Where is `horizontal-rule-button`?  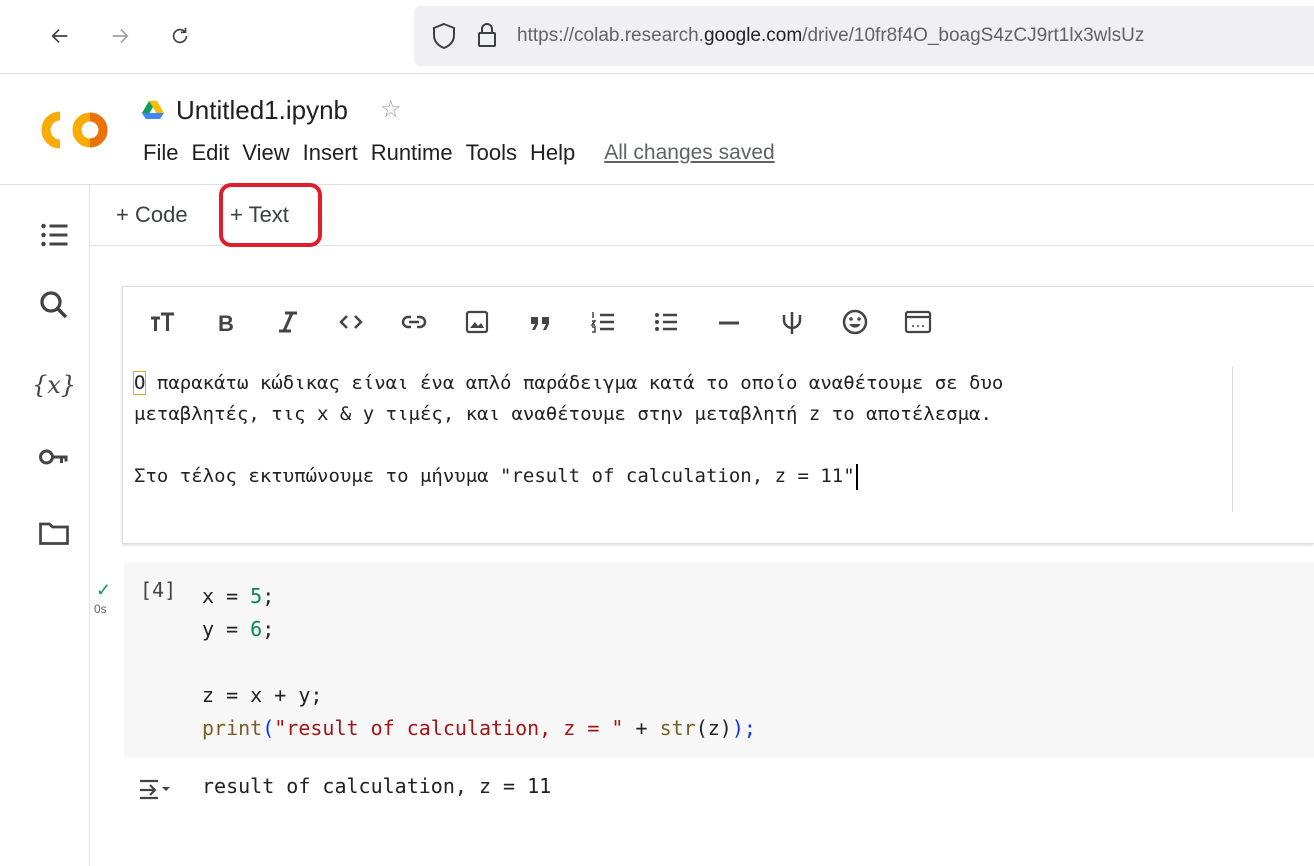
horizontal-rule-button is located at coordinates (729, 322).